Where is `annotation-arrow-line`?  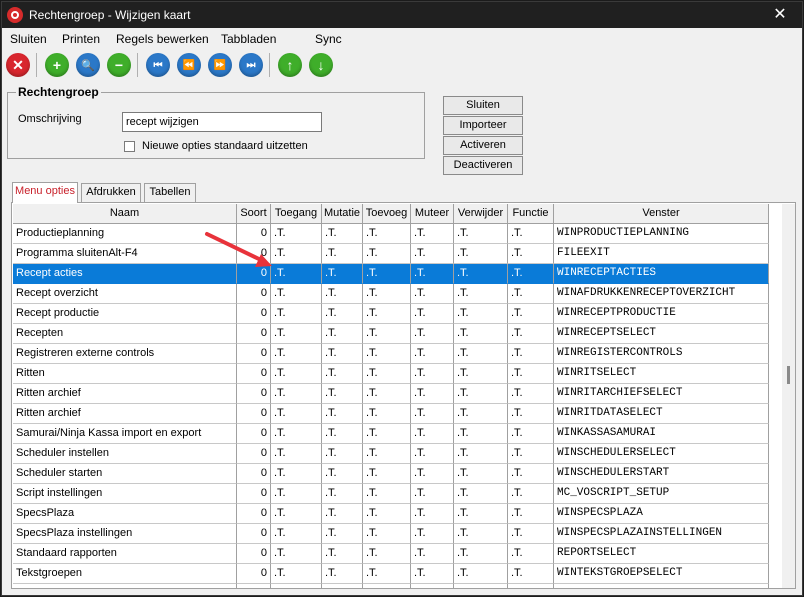
annotation-arrow-line is located at coordinates (234, 247).